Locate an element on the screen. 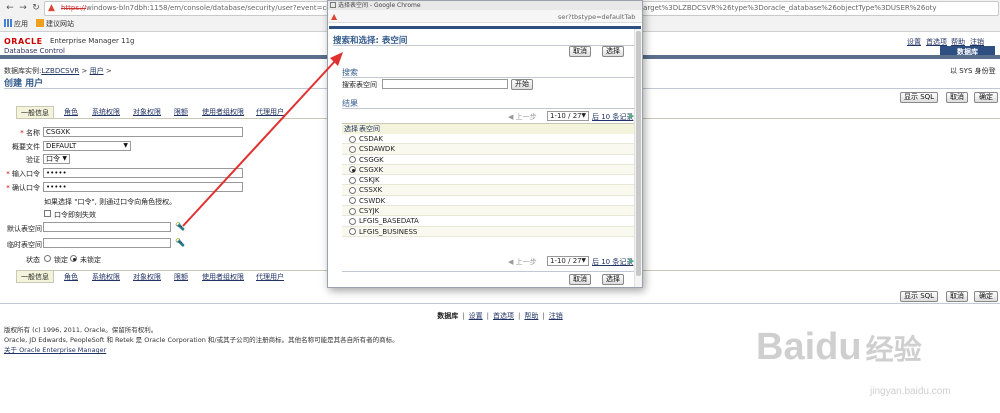  watermark-logo: Baidu 经验 is located at coordinates (839, 347).